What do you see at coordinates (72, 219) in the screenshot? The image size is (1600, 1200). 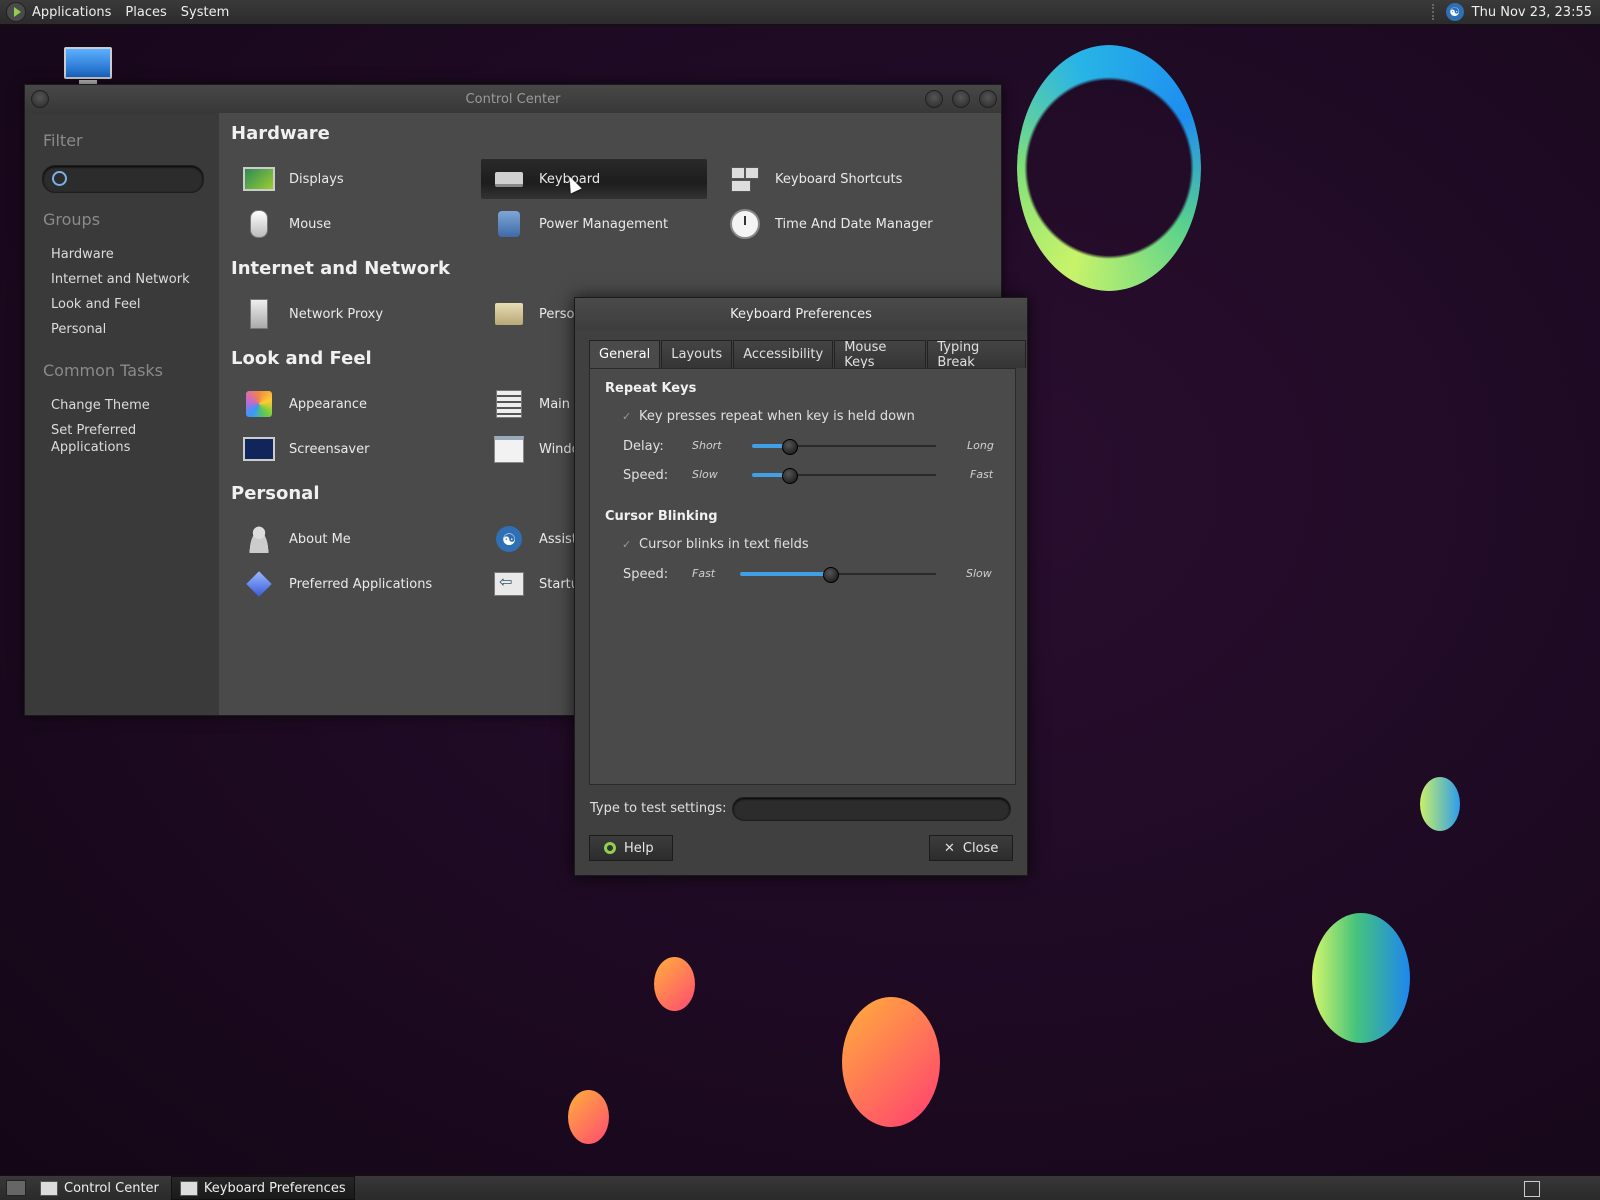 I see `groups-heading: Groups` at bounding box center [72, 219].